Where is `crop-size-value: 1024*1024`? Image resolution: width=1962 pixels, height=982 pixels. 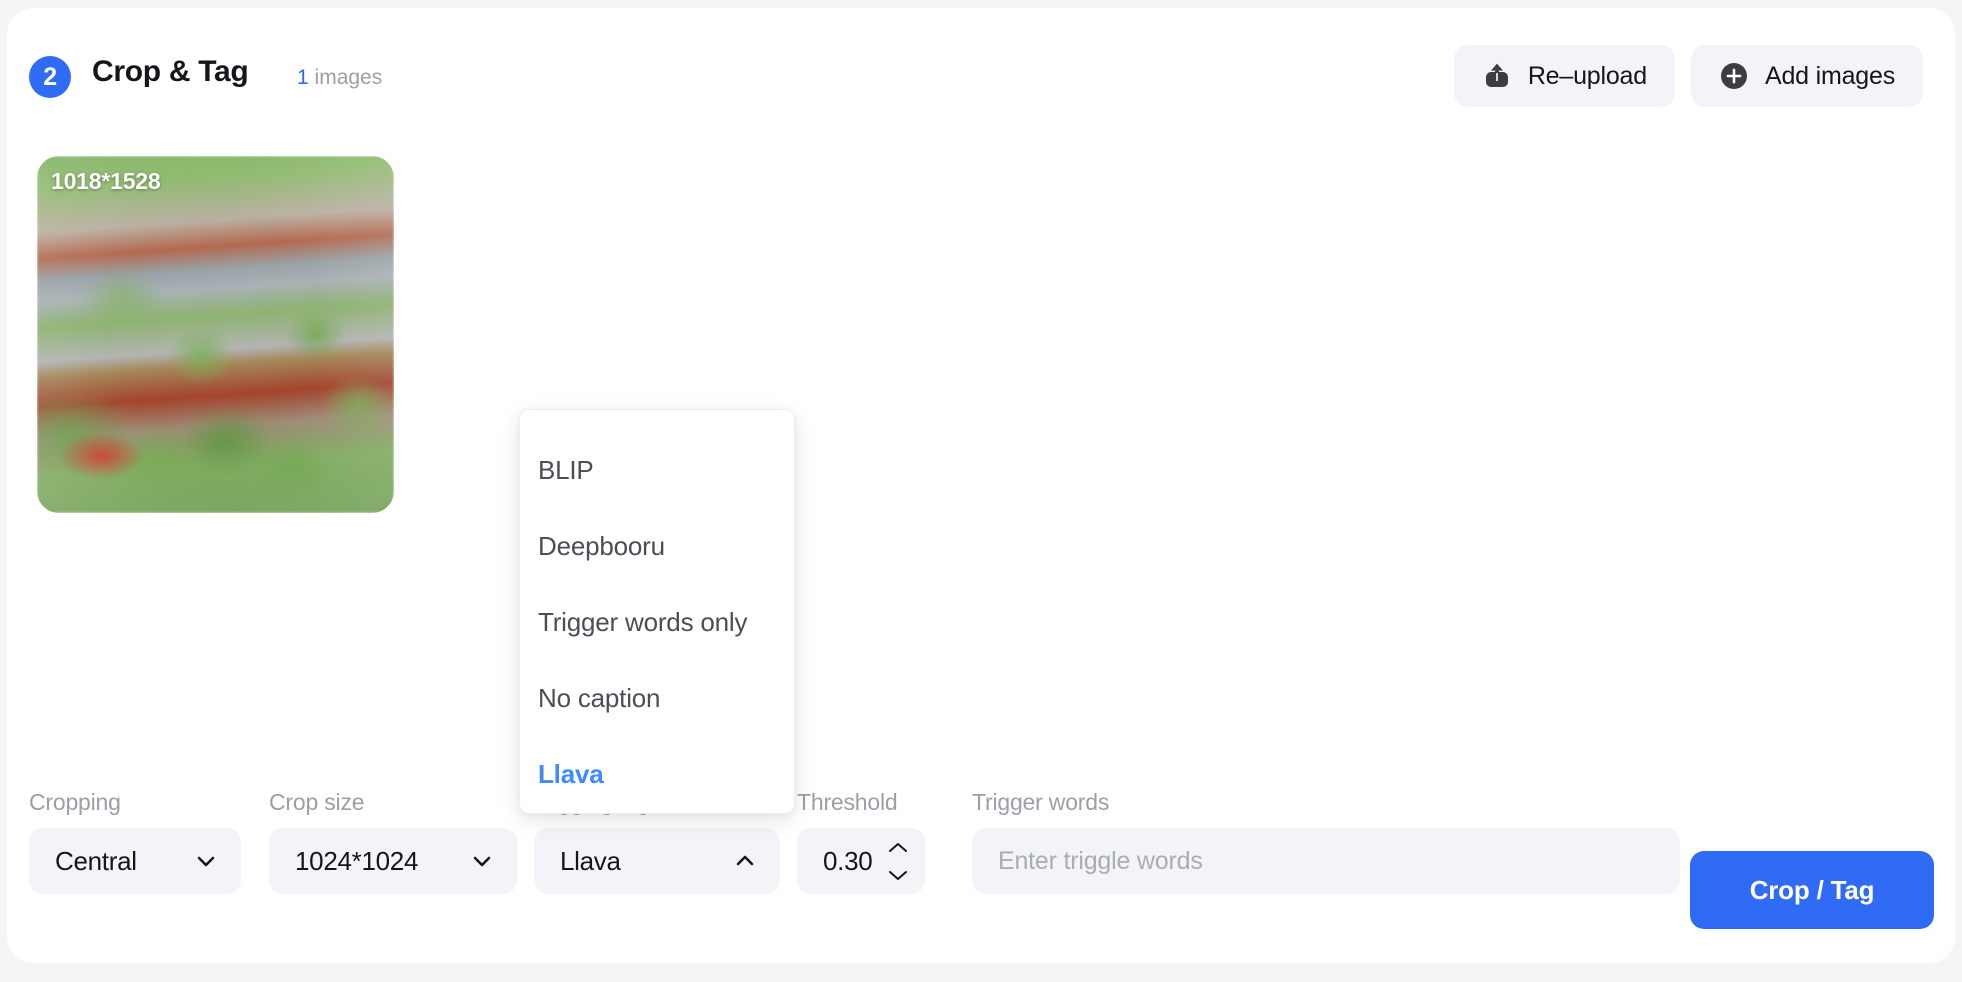
crop-size-value: 1024*1024 is located at coordinates (357, 860).